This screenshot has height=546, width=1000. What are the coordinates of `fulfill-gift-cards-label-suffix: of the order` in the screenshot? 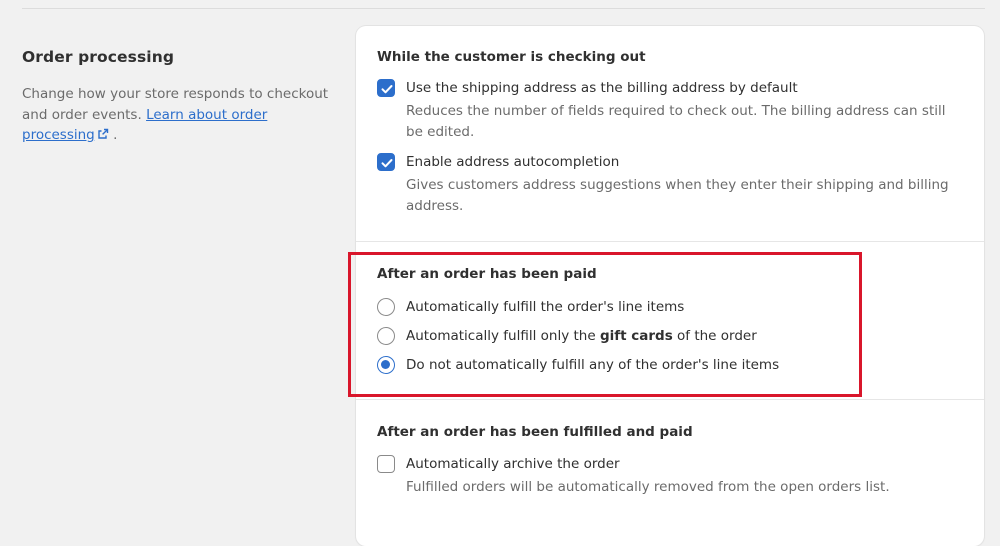 It's located at (714, 336).